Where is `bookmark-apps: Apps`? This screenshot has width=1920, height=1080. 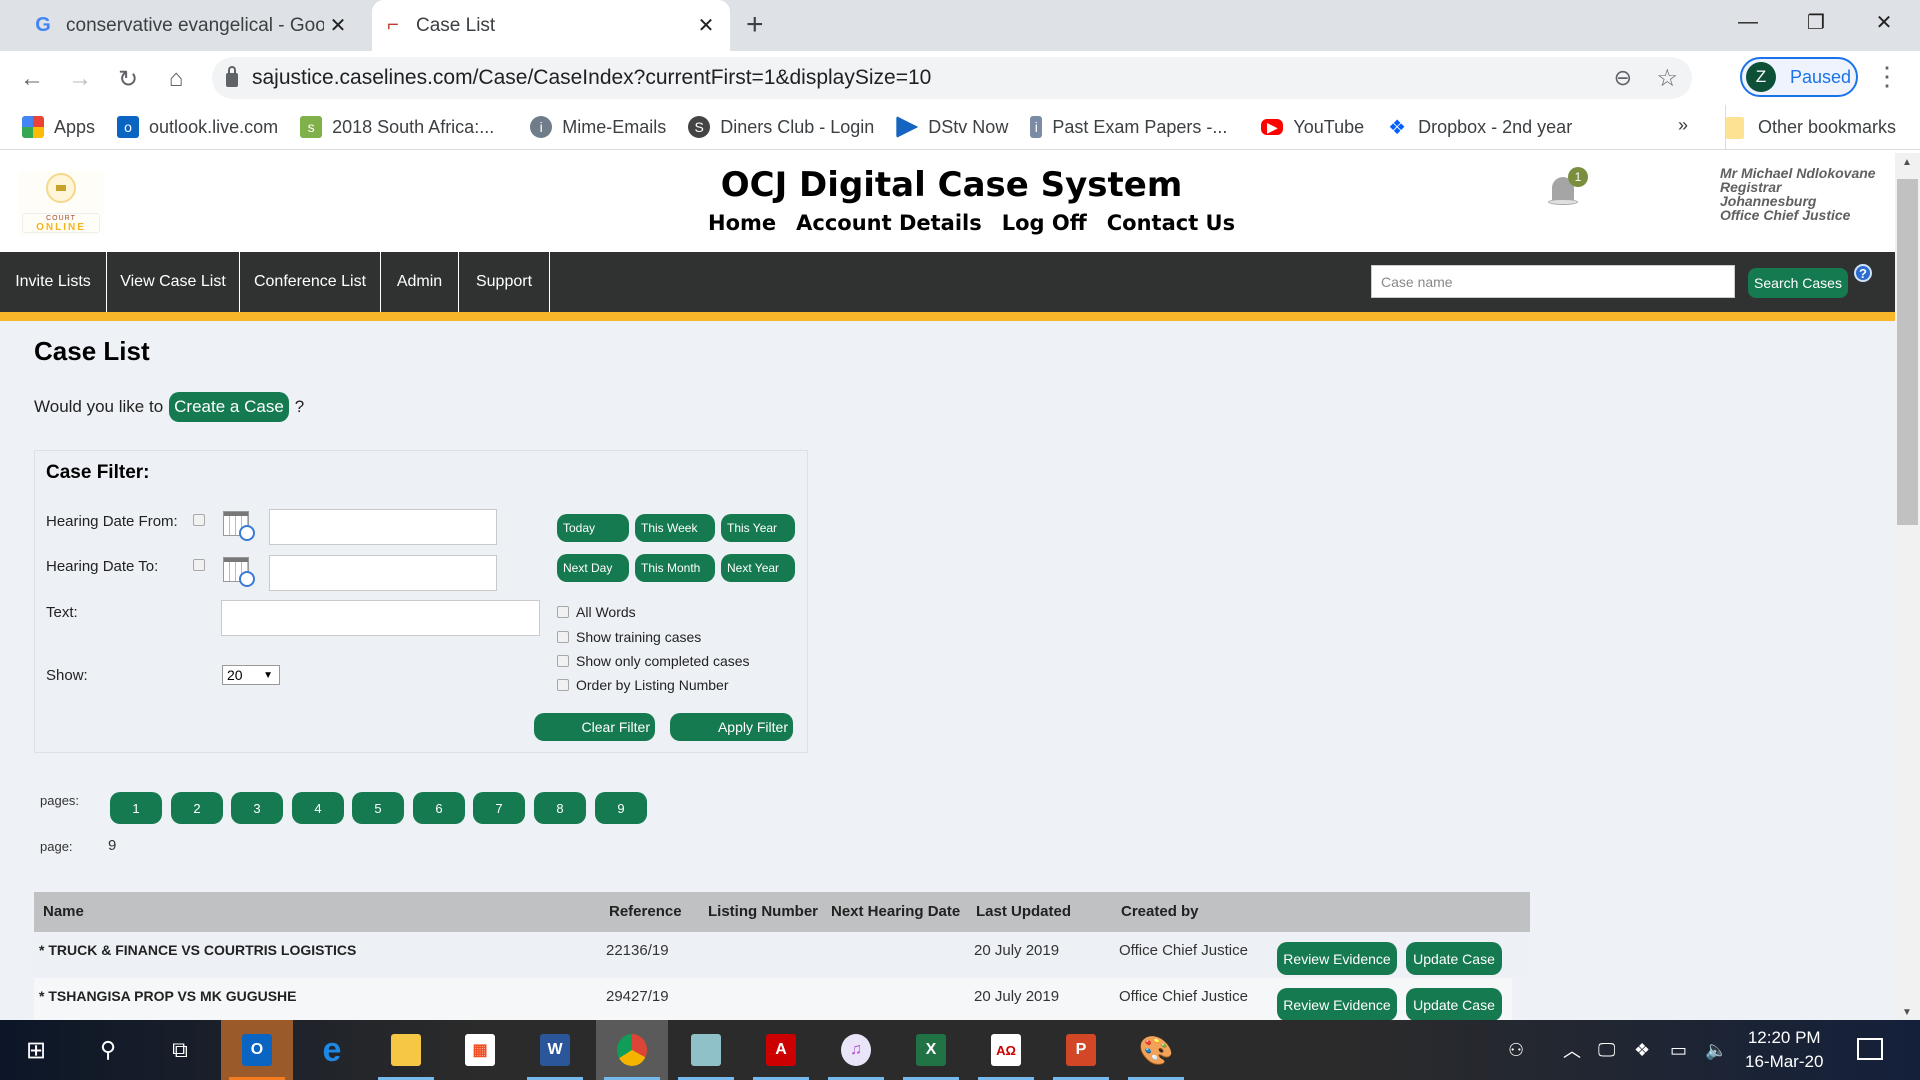 bookmark-apps: Apps is located at coordinates (58, 127).